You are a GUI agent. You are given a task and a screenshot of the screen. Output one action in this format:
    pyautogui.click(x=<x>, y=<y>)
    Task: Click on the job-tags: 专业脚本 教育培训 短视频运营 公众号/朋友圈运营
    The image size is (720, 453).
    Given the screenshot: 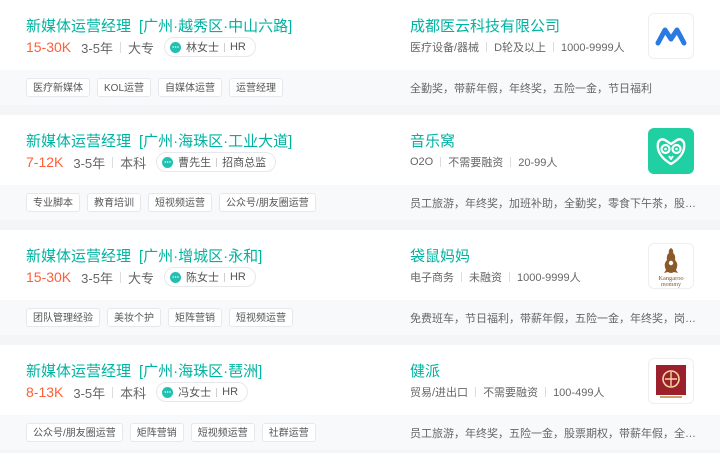 What is the action you would take?
    pyautogui.click(x=171, y=202)
    